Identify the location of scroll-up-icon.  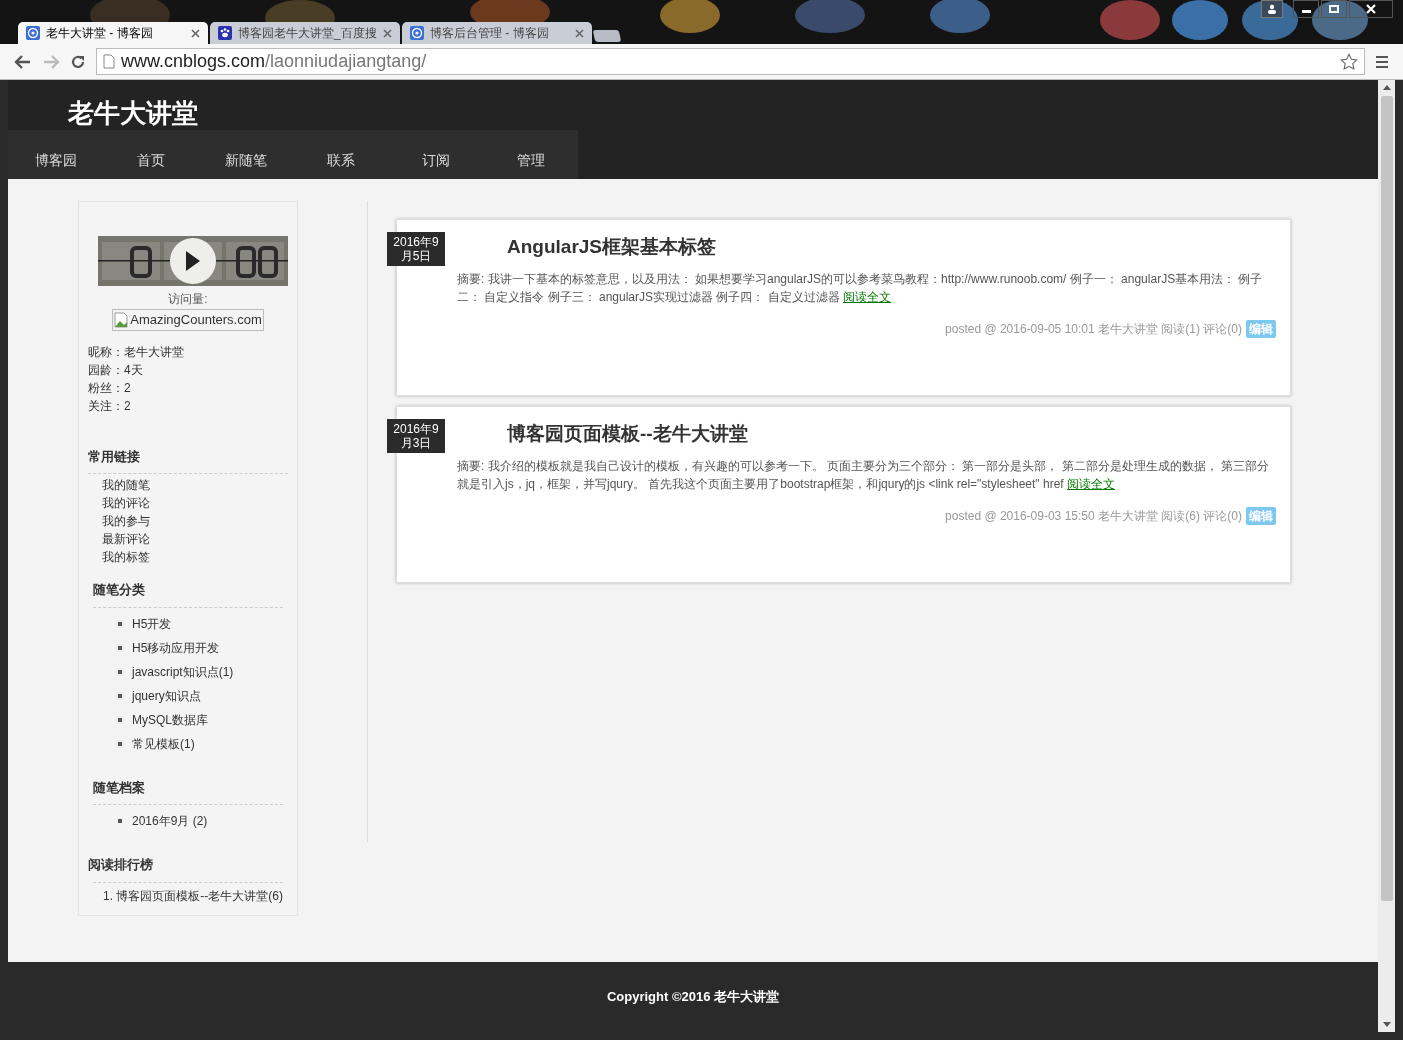
(1386, 87).